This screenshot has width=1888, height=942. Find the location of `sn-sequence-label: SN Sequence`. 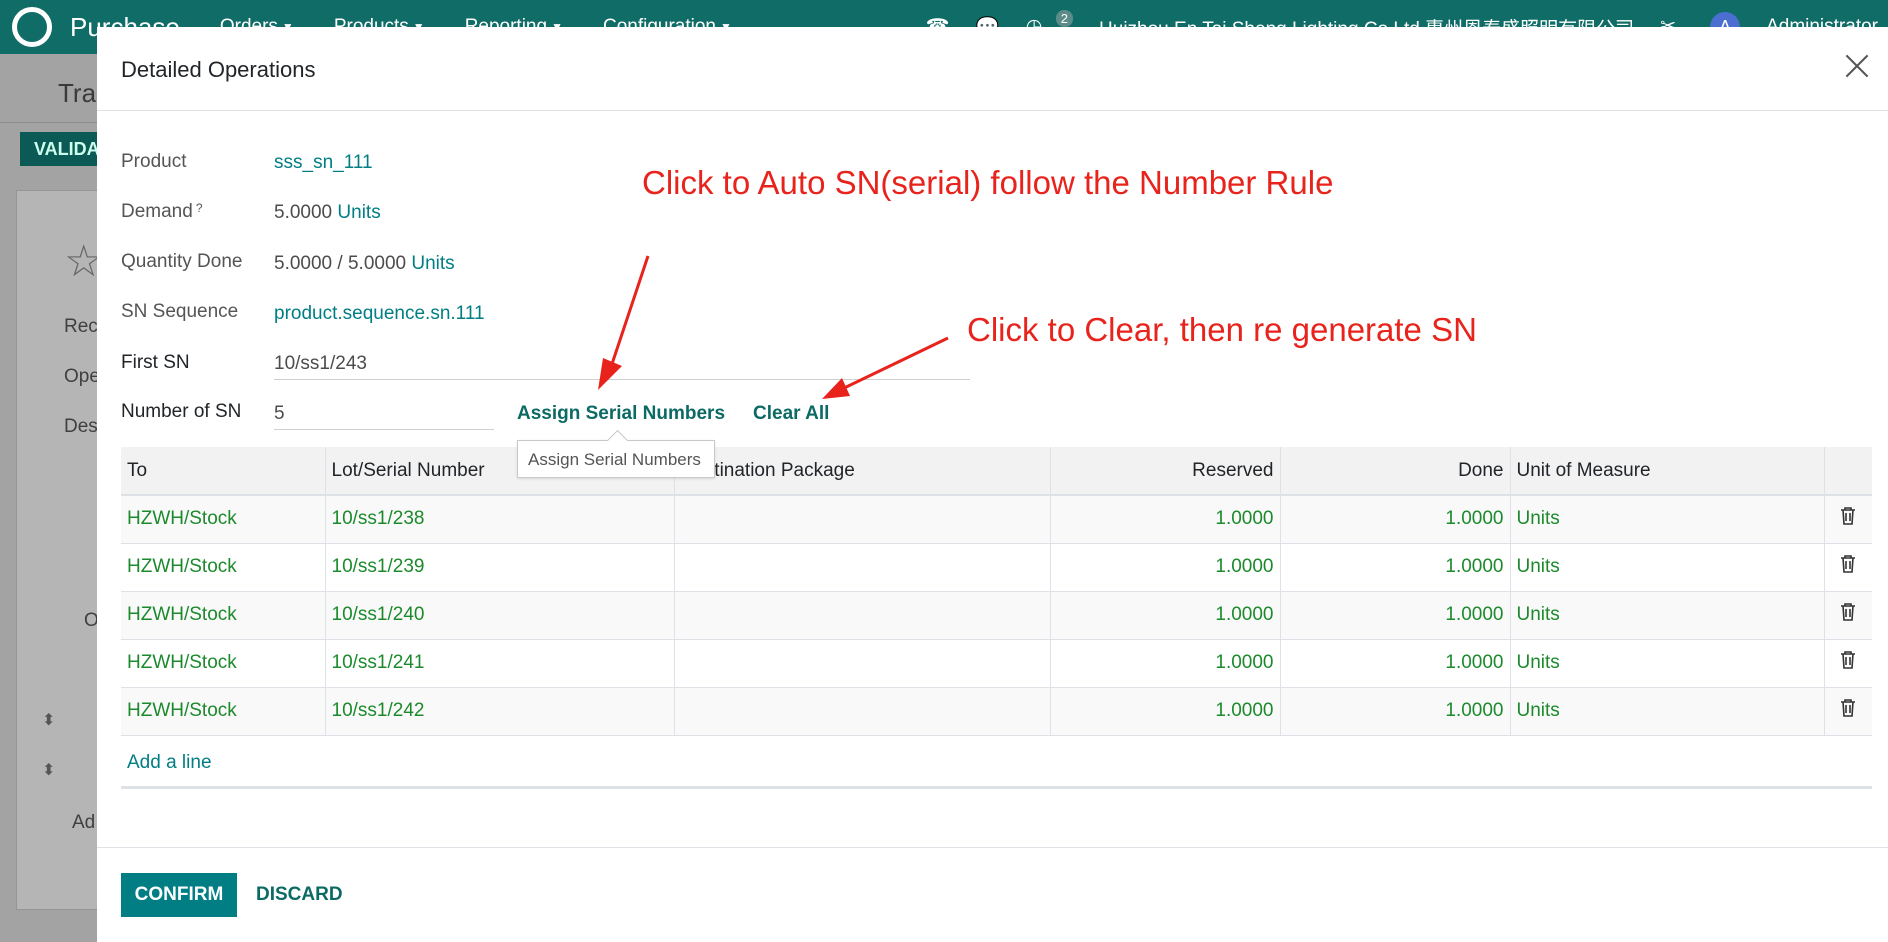

sn-sequence-label: SN Sequence is located at coordinates (180, 311).